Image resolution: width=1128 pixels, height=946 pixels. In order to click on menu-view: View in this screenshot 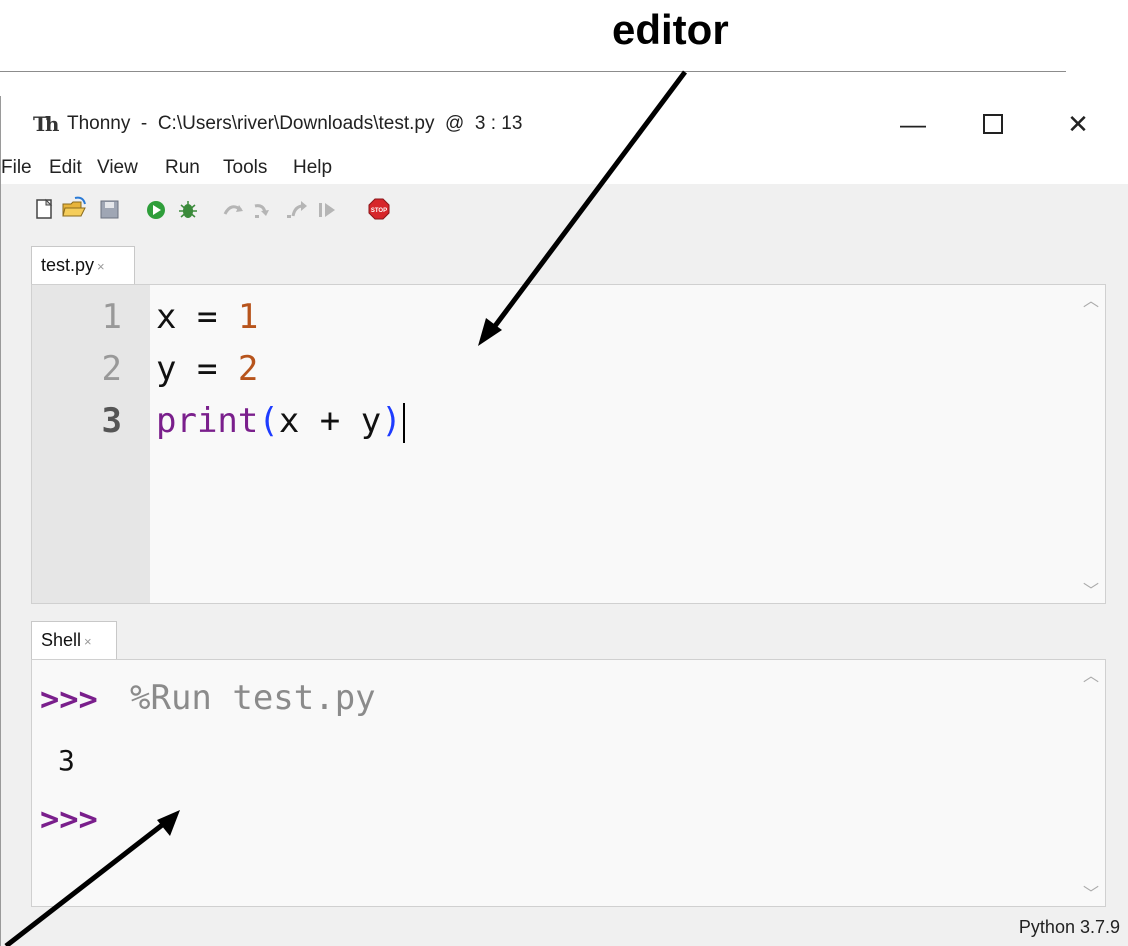, I will do `click(117, 168)`.